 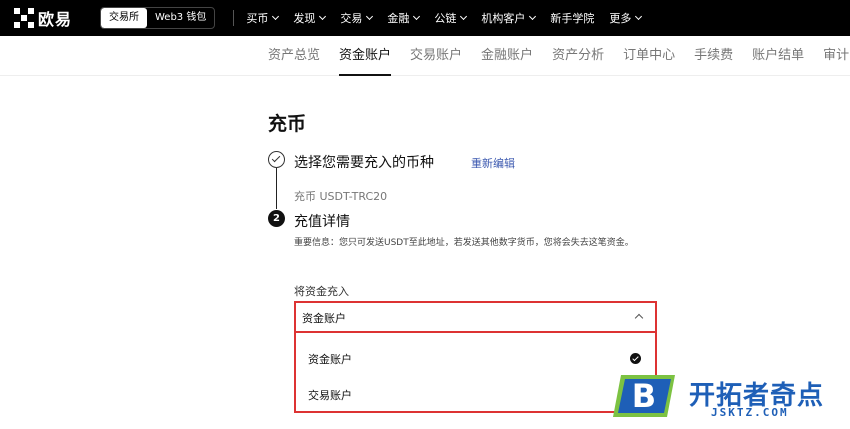 I want to click on tab-finance-account: 金融账户, so click(x=507, y=56).